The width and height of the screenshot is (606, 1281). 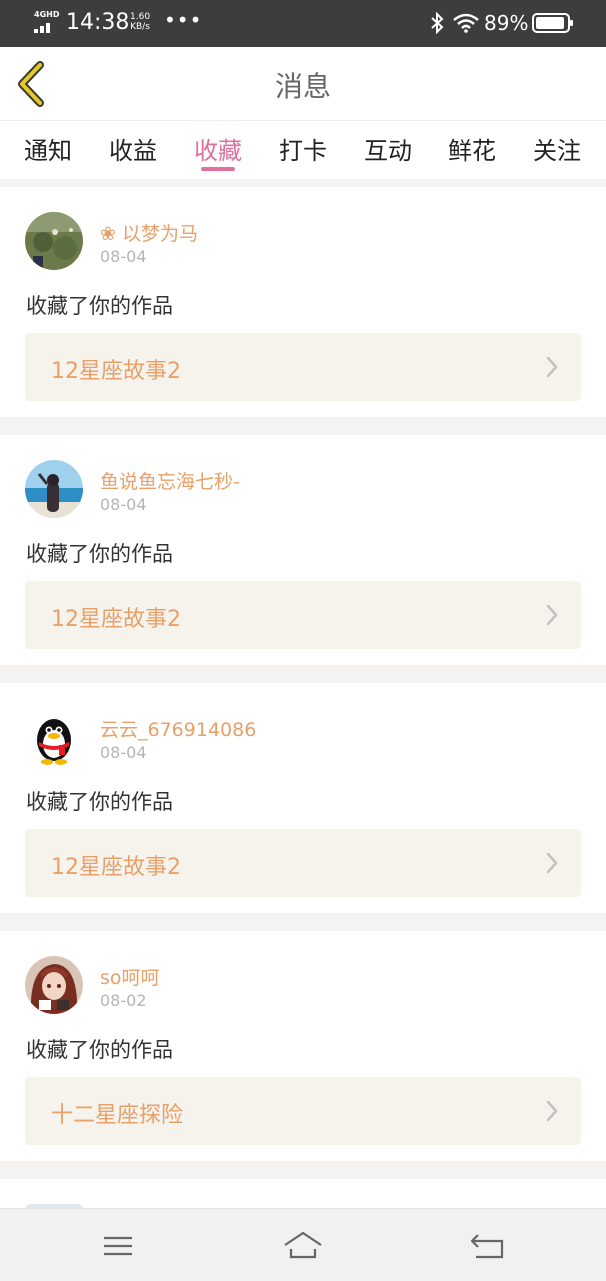 I want to click on wifi-icon, so click(x=466, y=23).